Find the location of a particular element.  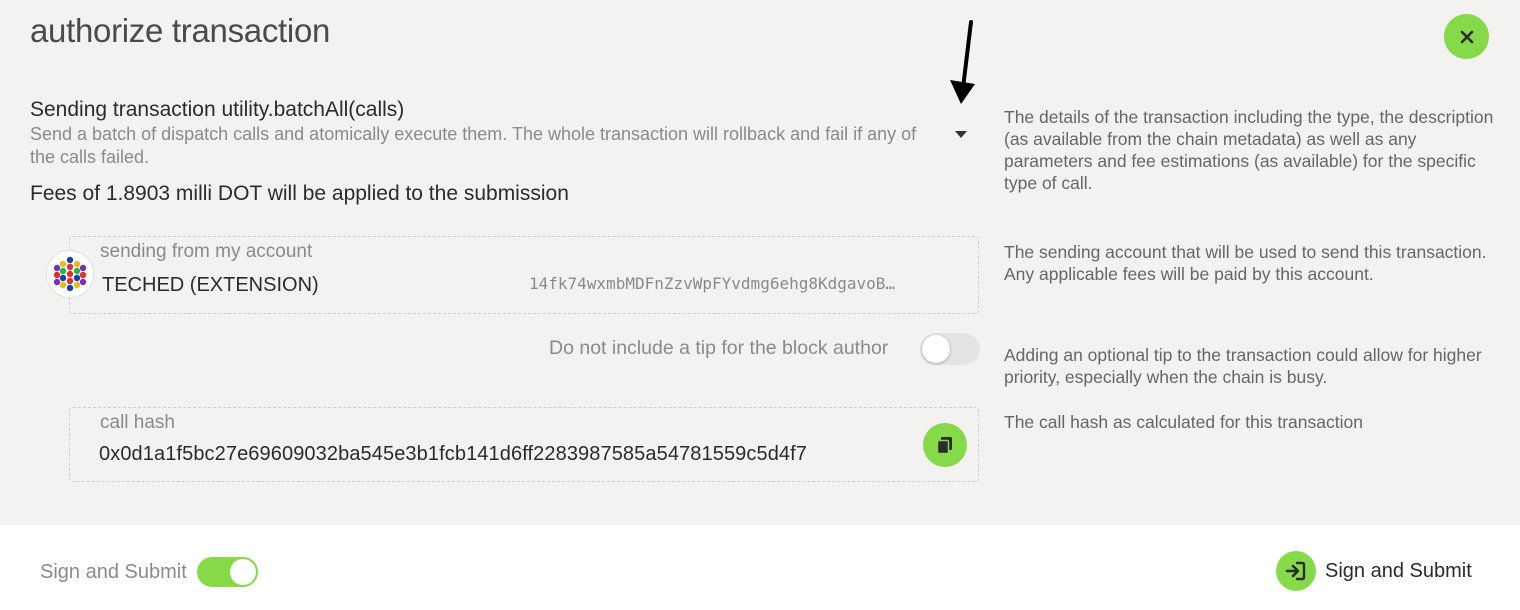

copy-call-hash-button is located at coordinates (945, 445).